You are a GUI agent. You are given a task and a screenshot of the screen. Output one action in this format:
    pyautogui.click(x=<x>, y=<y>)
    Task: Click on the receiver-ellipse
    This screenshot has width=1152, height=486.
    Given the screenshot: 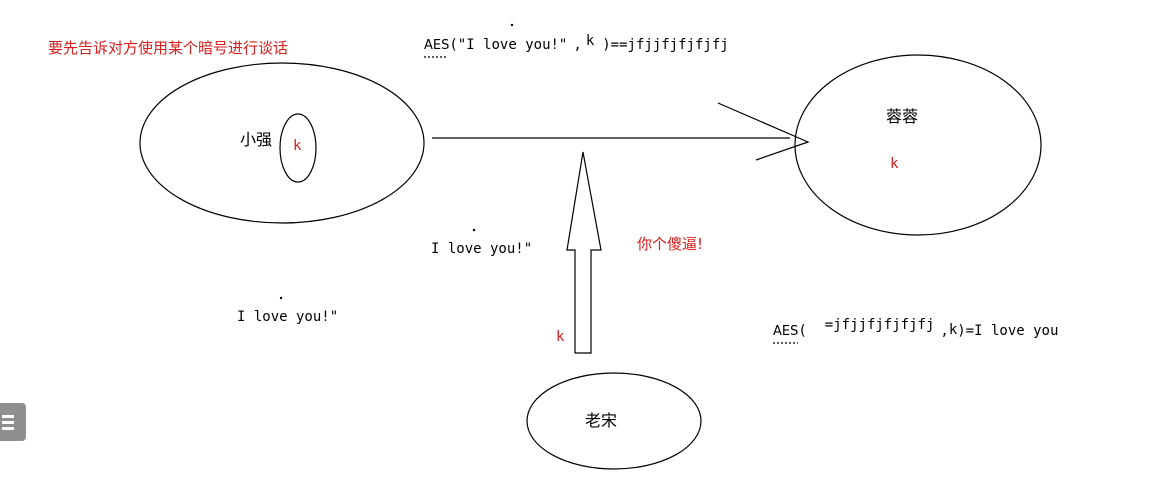 What is the action you would take?
    pyautogui.click(x=918, y=145)
    